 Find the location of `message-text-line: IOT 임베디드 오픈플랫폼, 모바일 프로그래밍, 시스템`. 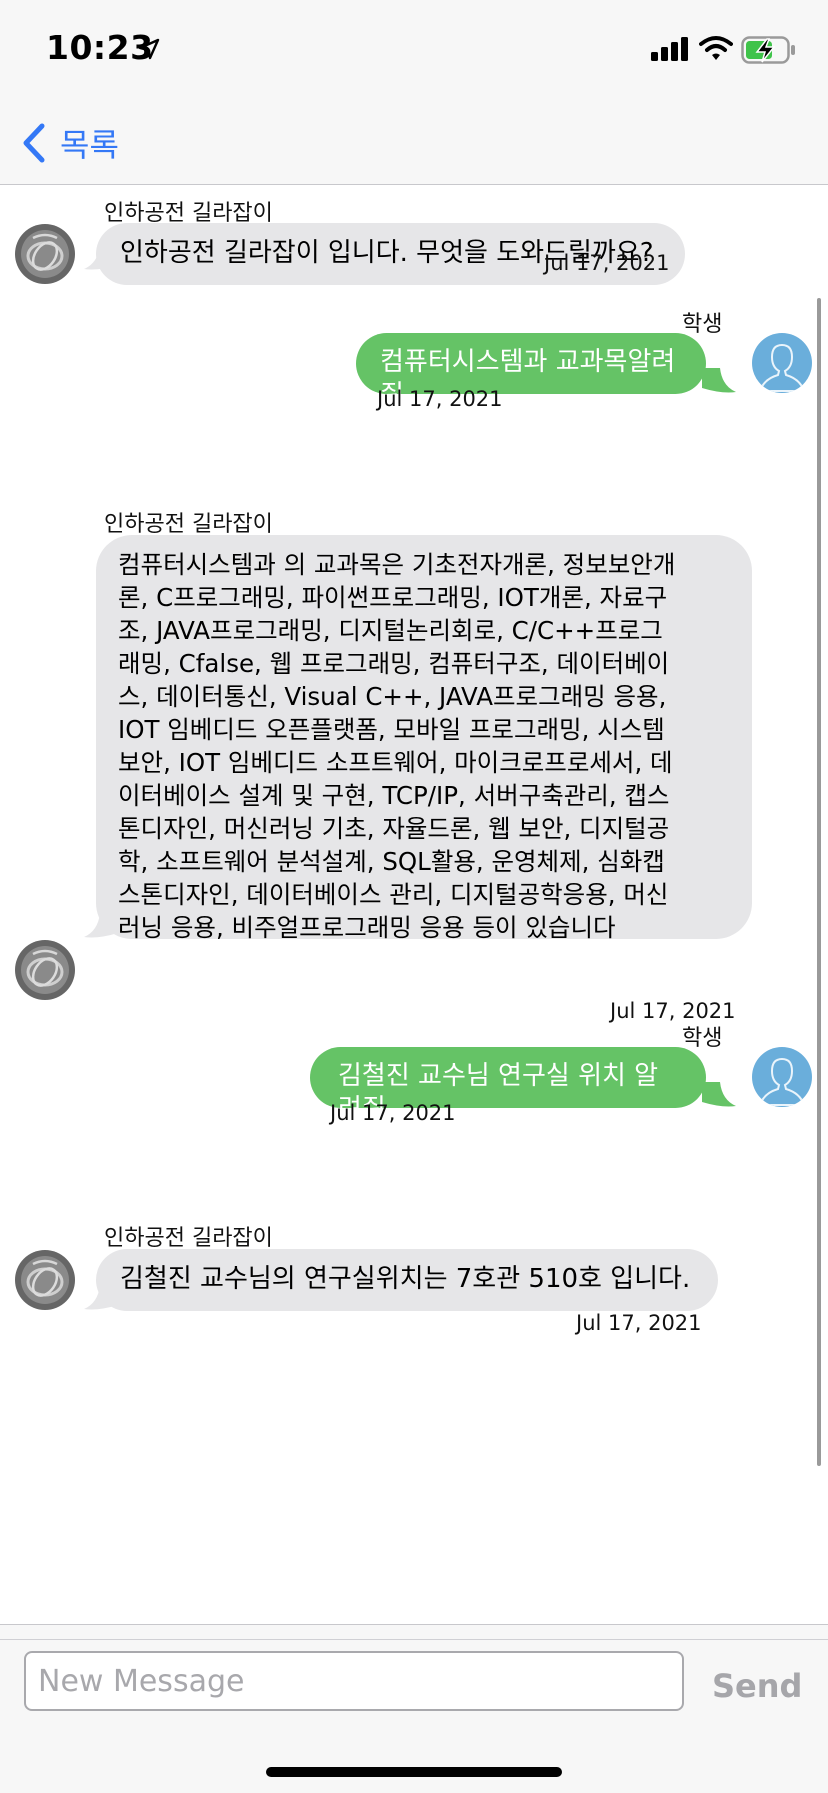

message-text-line: IOT 임베디드 오픈플랫폼, 모바일 프로그래밍, 시스템 is located at coordinates (391, 729).